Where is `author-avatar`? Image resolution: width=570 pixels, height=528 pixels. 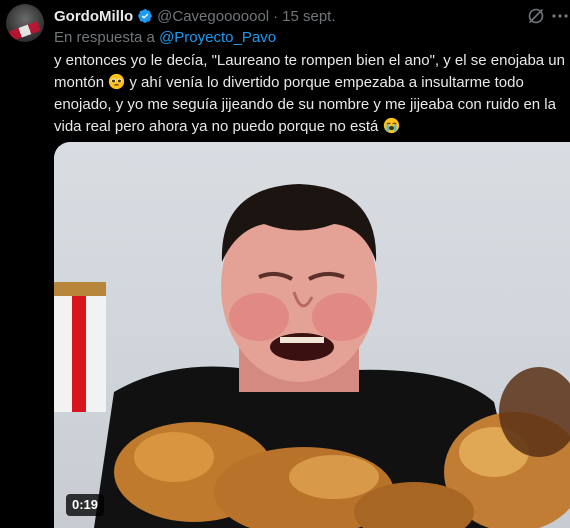
author-avatar is located at coordinates (25, 23).